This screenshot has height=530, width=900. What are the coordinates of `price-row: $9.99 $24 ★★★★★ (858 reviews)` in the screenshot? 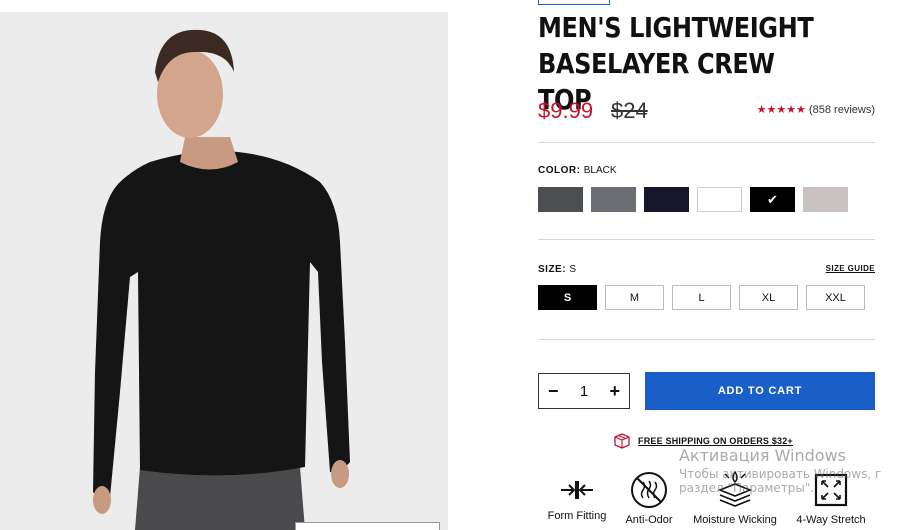 It's located at (706, 113).